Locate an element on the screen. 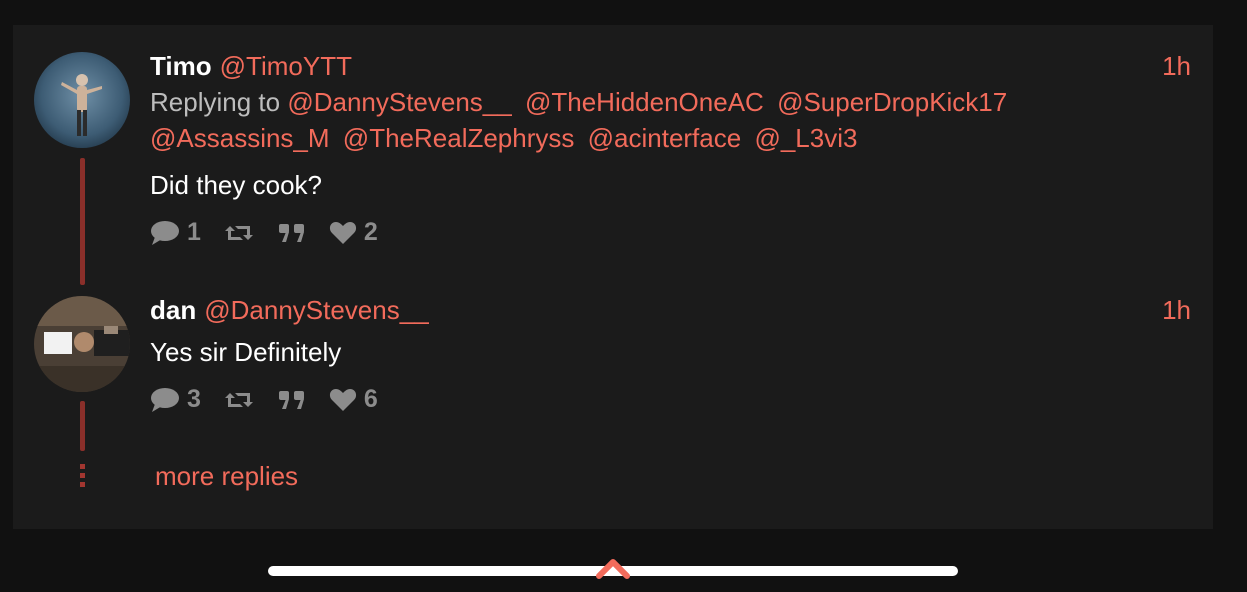 The width and height of the screenshot is (1247, 592). like-count: 2 is located at coordinates (370, 232).